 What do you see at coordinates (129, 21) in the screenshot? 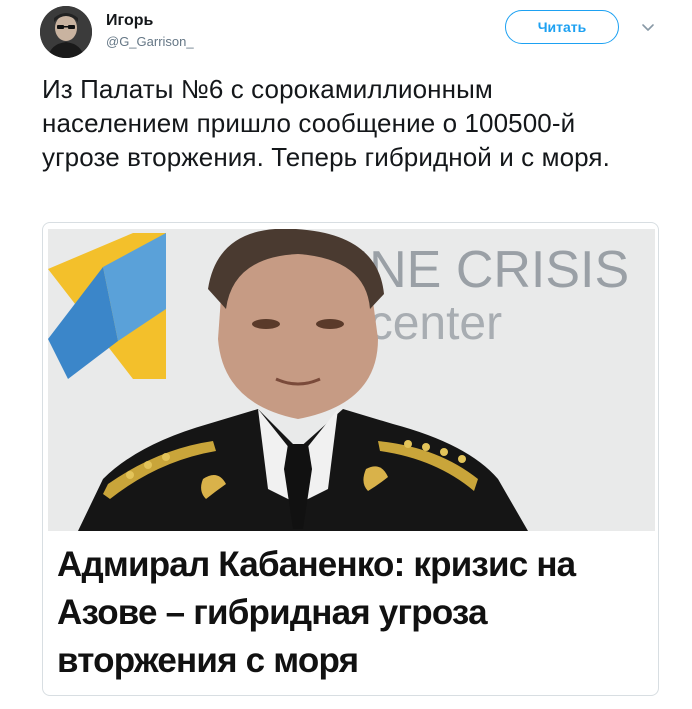
I see `author-name: Игорь` at bounding box center [129, 21].